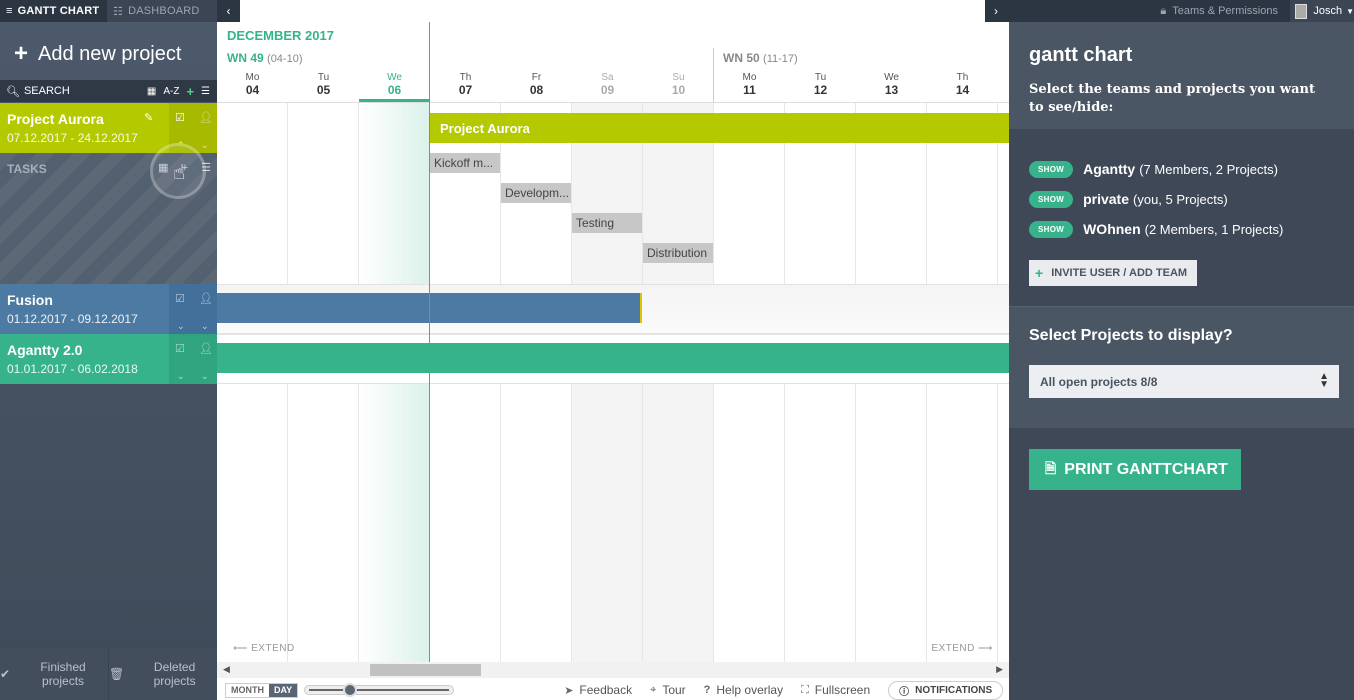 The height and width of the screenshot is (700, 1354). I want to click on month-label: DECEMBER 2017, so click(280, 35).